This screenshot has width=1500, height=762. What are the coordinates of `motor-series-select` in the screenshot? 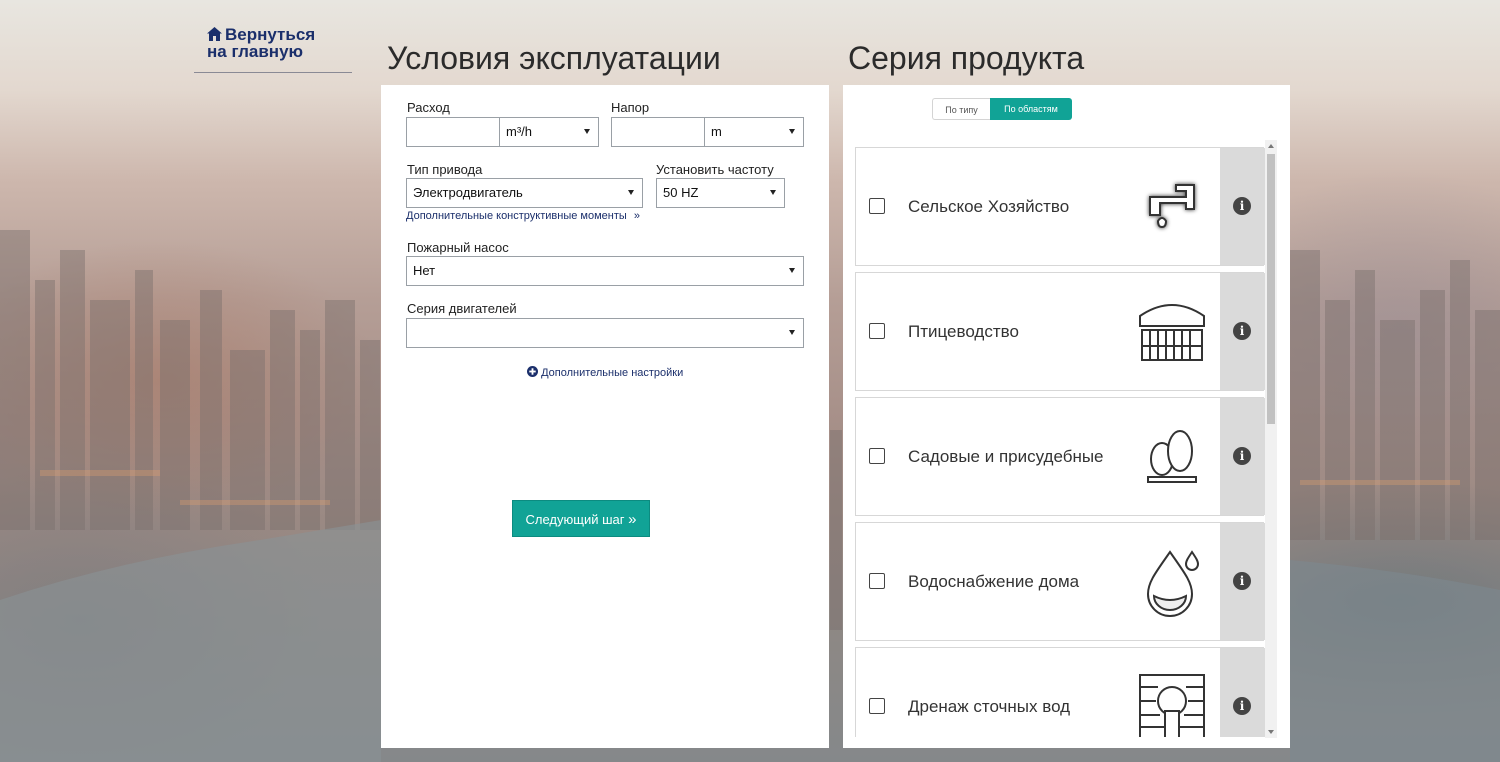 It's located at (605, 333).